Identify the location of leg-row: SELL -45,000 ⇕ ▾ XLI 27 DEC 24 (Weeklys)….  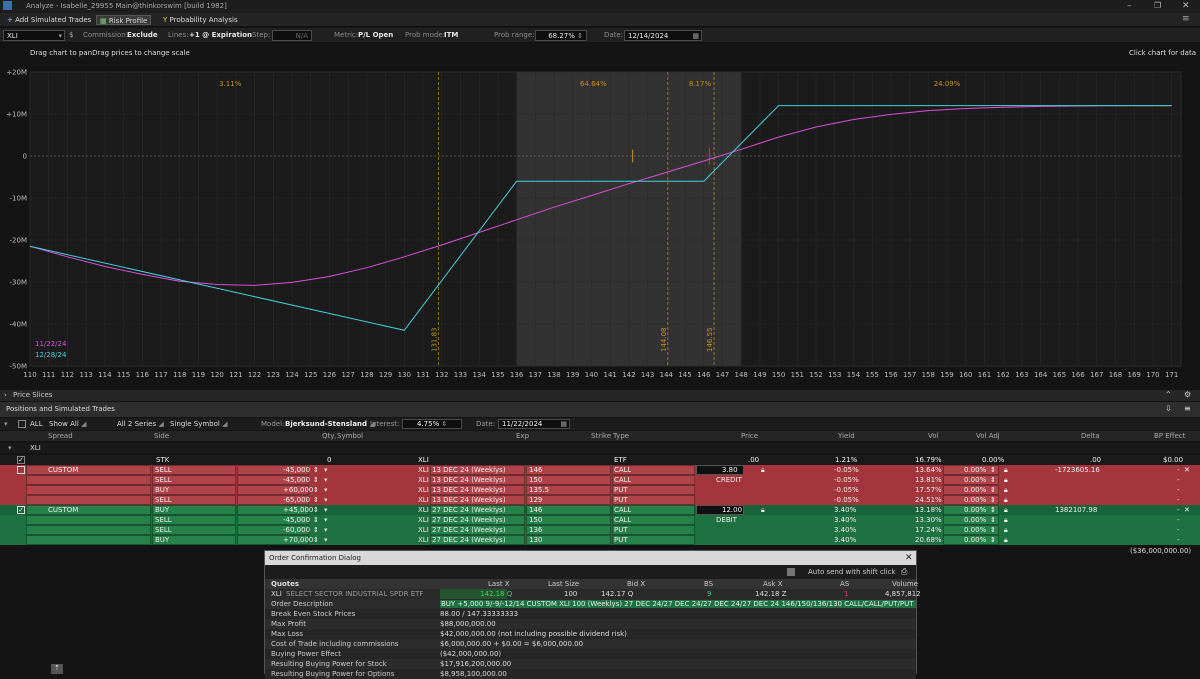
(600, 520).